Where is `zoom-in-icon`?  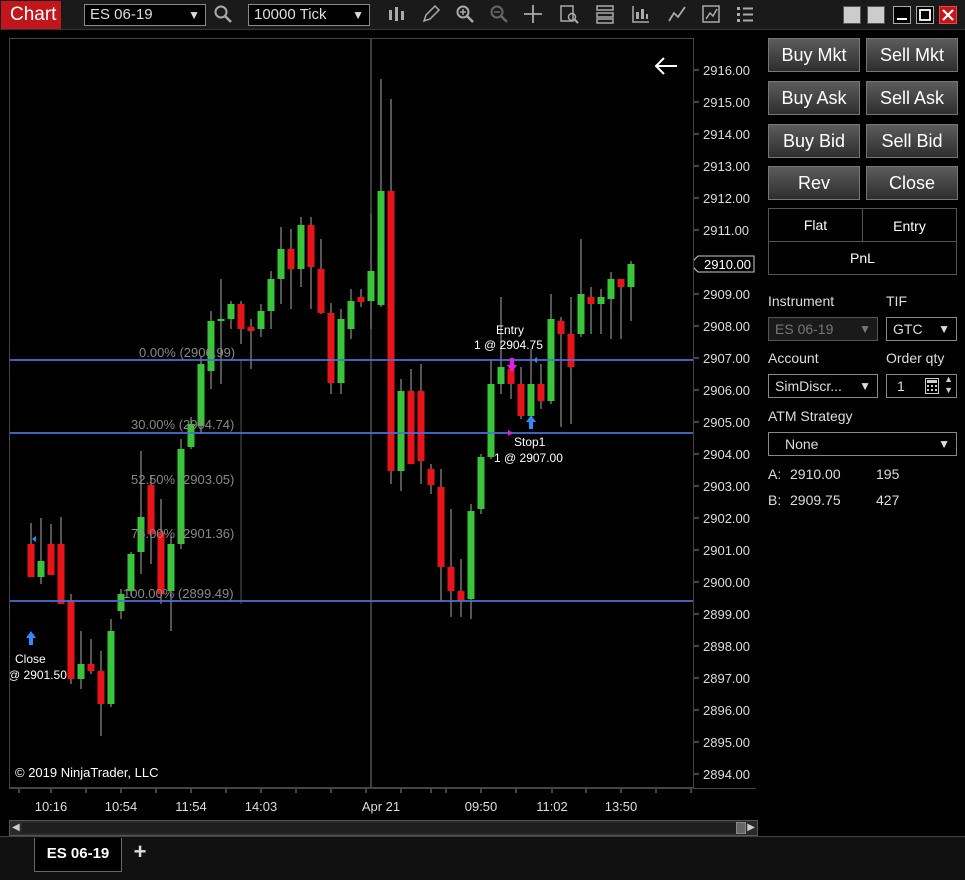
zoom-in-icon is located at coordinates (465, 15).